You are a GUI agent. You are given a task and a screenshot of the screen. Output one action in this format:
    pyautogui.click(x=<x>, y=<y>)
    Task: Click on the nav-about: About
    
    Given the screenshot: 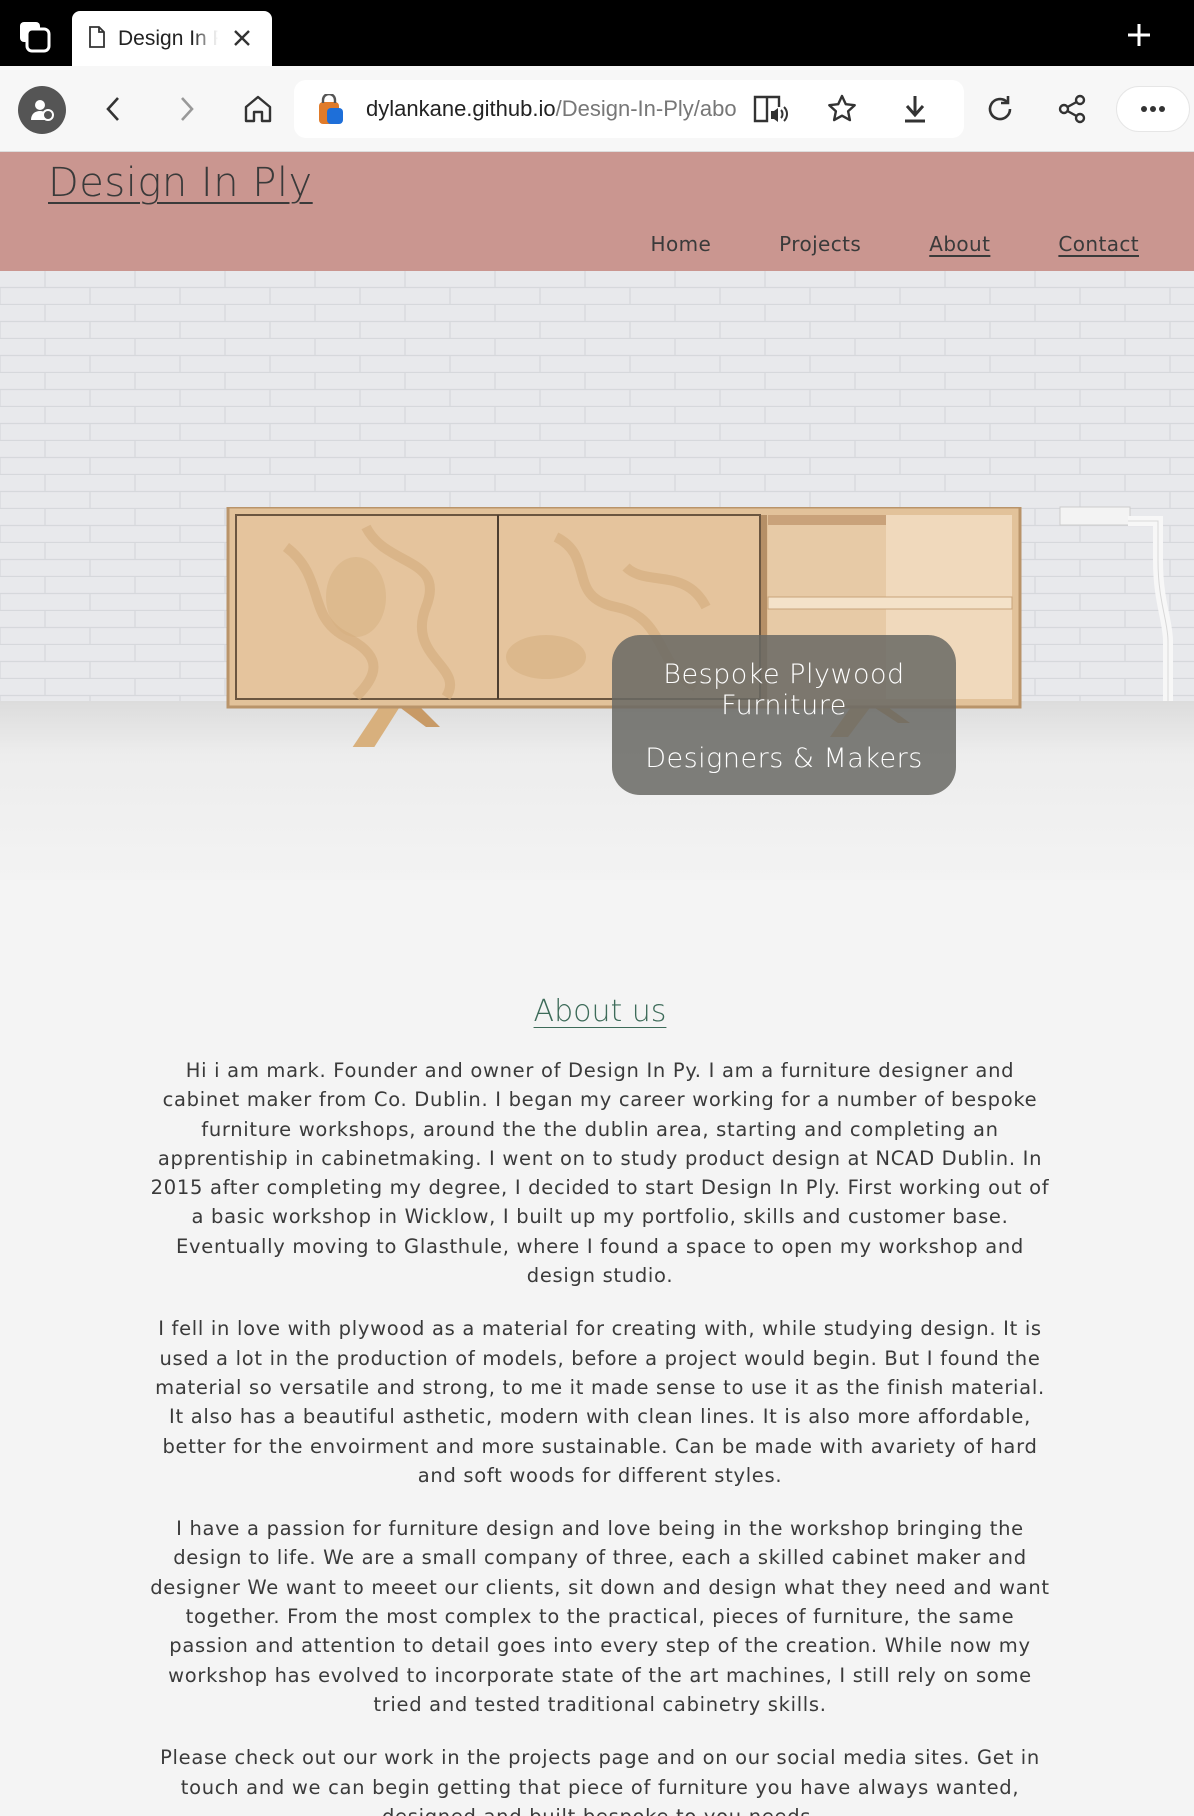 What is the action you would take?
    pyautogui.click(x=959, y=244)
    